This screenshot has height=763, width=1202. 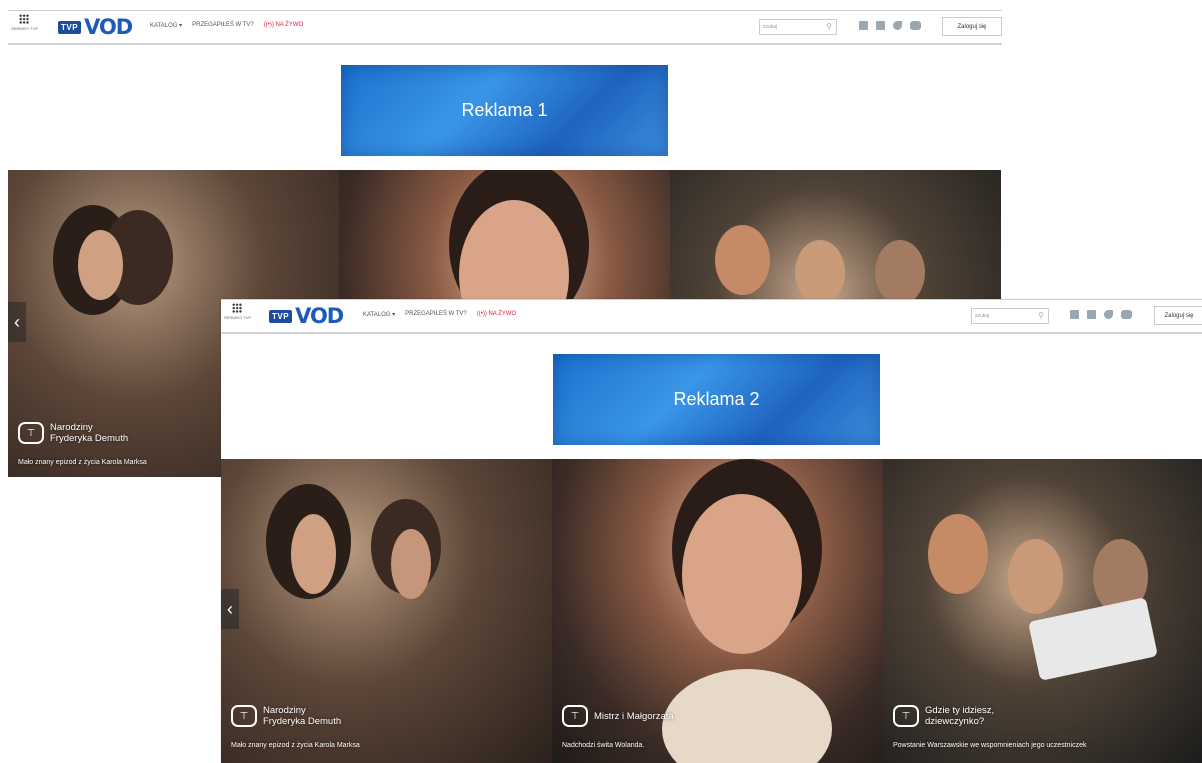 I want to click on slide-1-description: Mało znany epizod z życia Karola Marksa, so click(x=295, y=745).